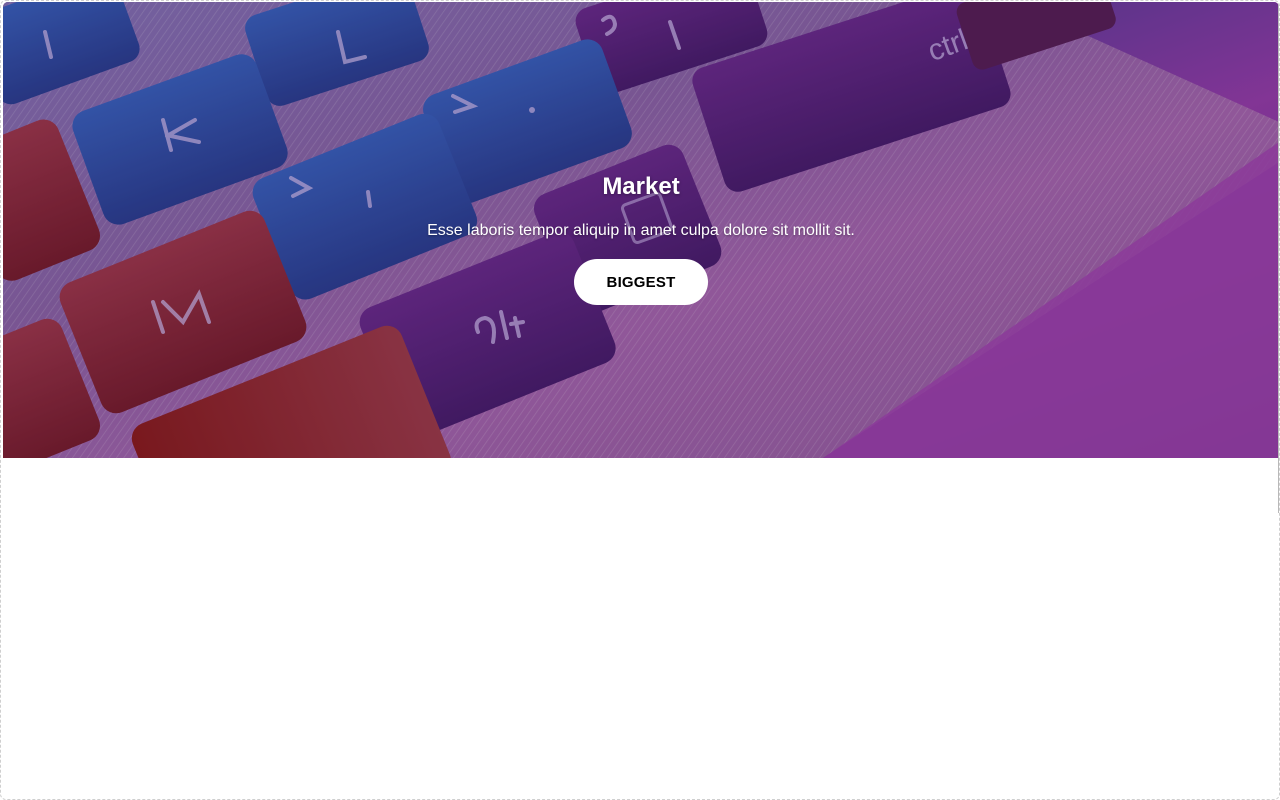  Describe the element at coordinates (641, 186) in the screenshot. I see `hero-title: Market` at that location.